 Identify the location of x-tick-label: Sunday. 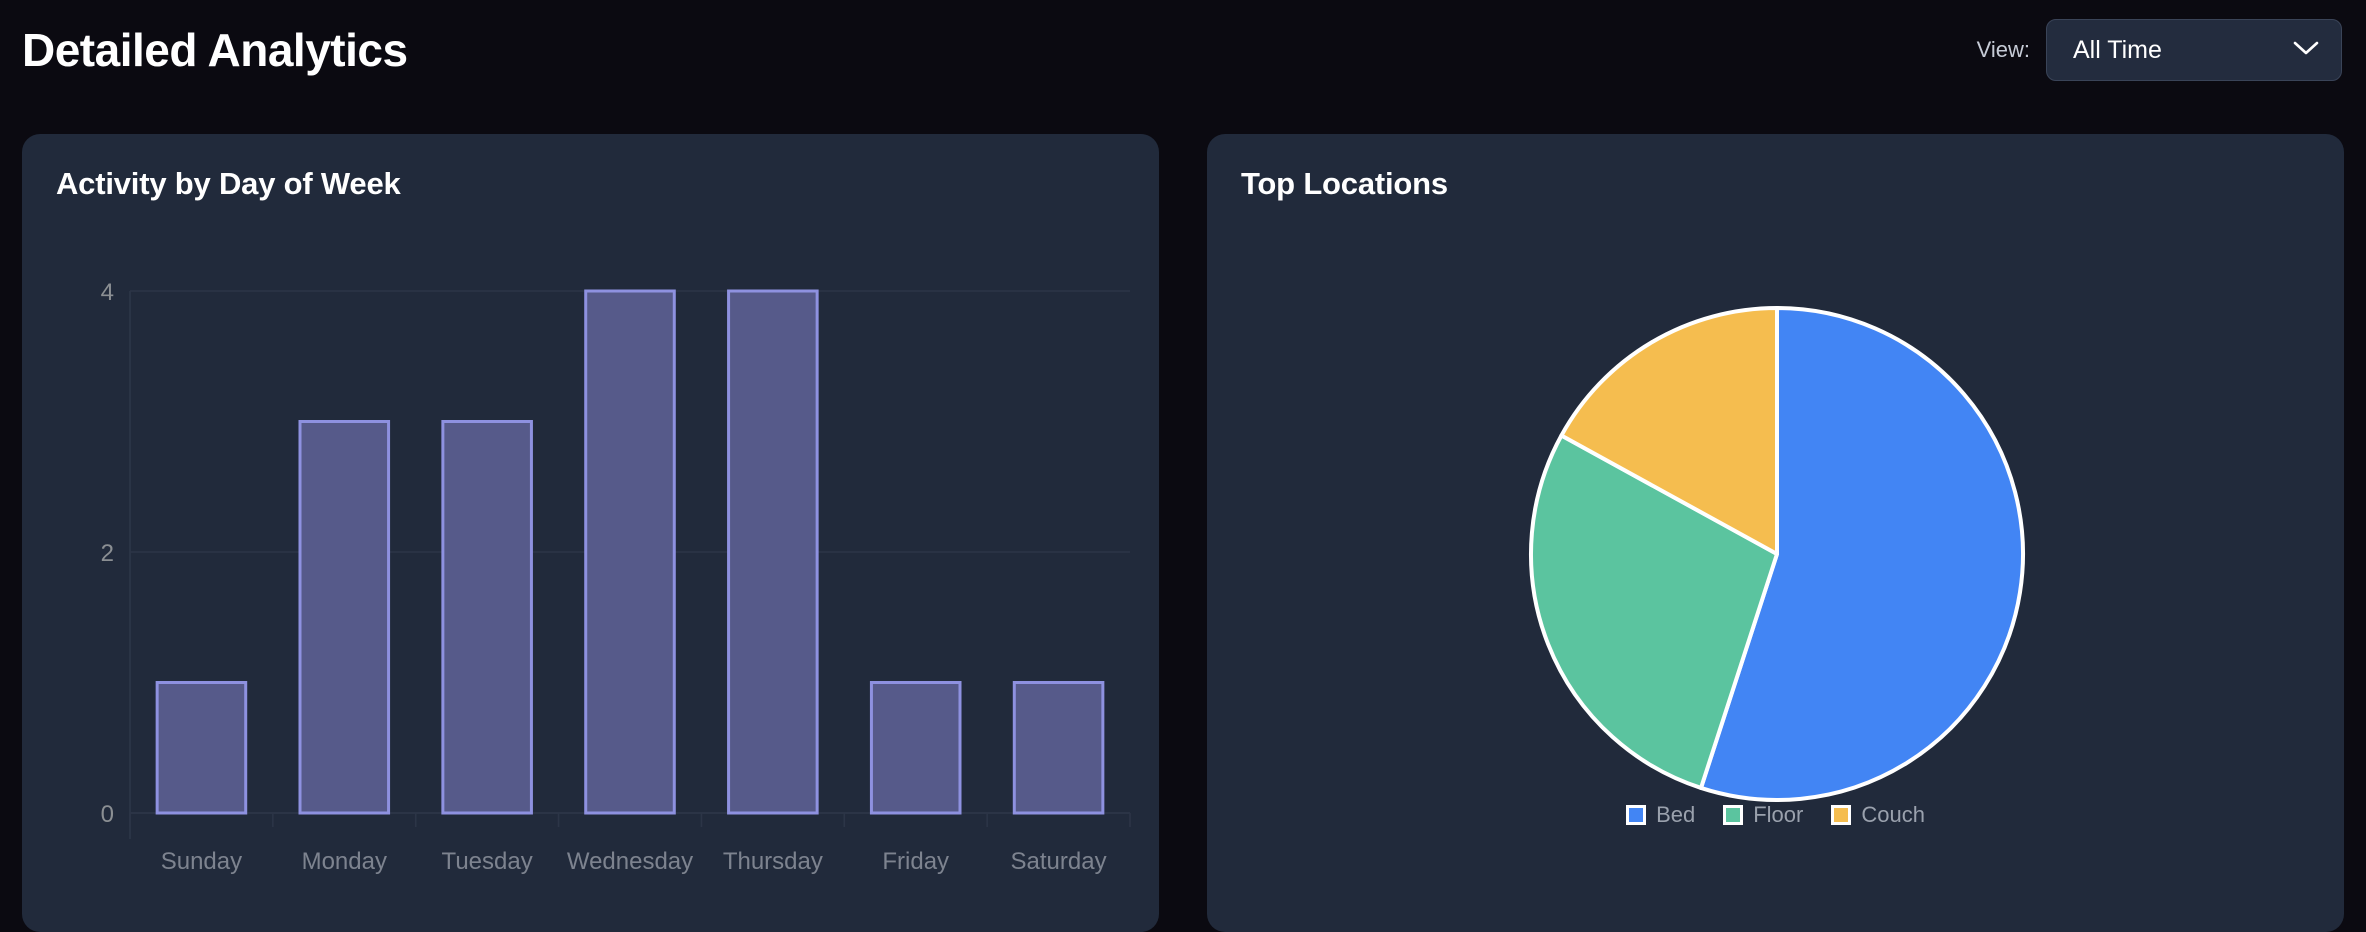
(201, 861).